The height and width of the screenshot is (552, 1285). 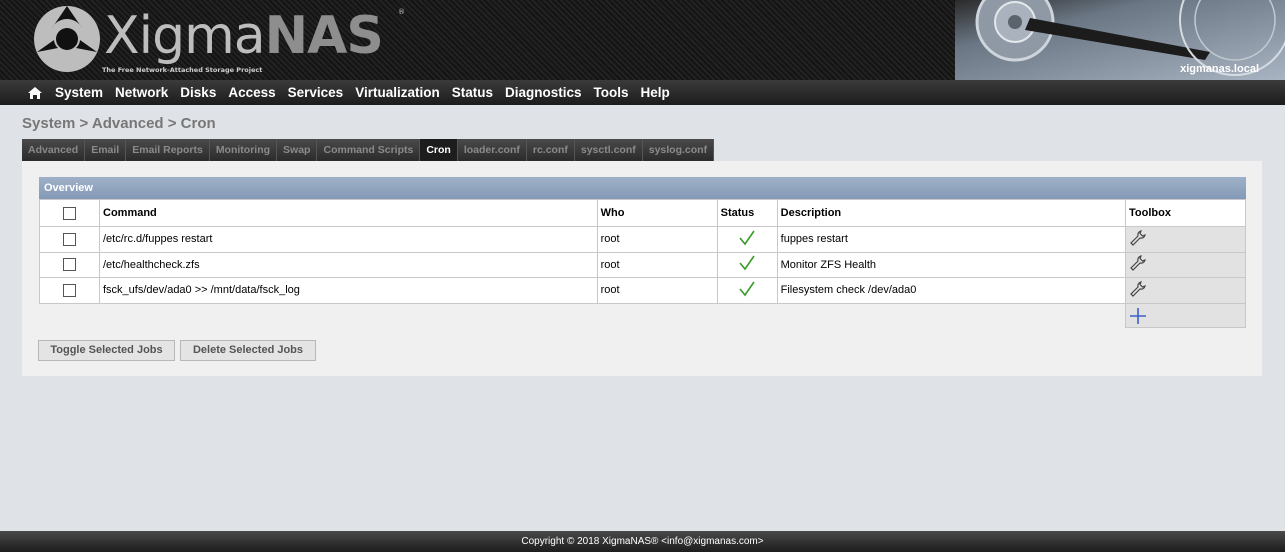 What do you see at coordinates (1219, 69) in the screenshot?
I see `hostname: xigmanas.local` at bounding box center [1219, 69].